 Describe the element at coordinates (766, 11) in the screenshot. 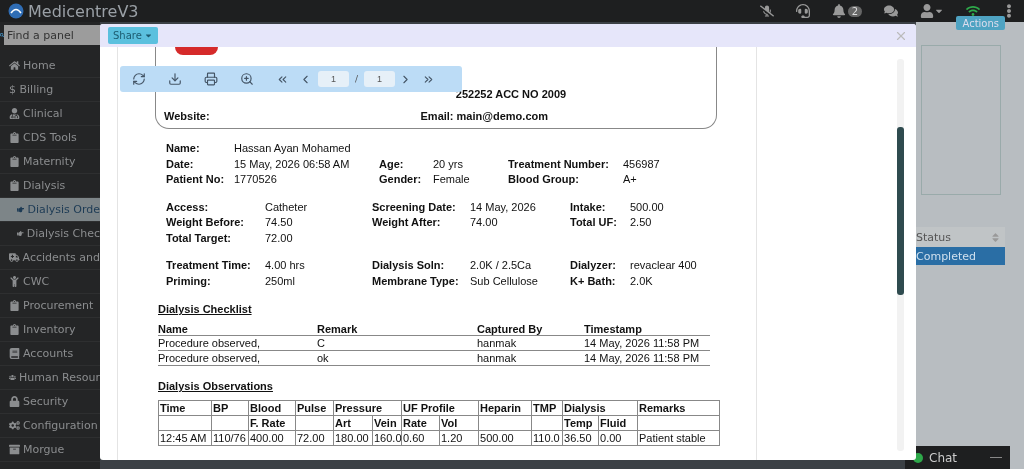

I see `mic-off-icon` at that location.